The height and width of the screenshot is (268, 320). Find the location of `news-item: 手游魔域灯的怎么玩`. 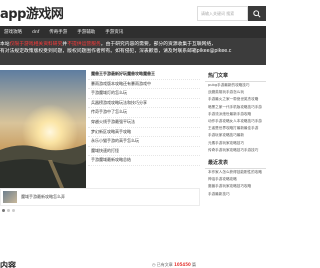

news-item: 手游魔域灯的怎么玩 is located at coordinates (144, 94).